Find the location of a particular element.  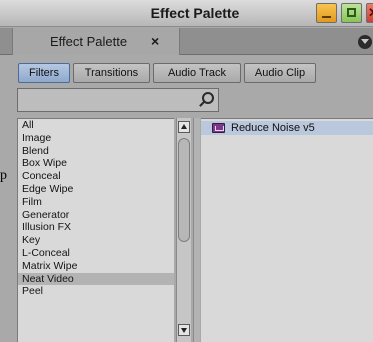

scroll-thumb is located at coordinates (184, 190).